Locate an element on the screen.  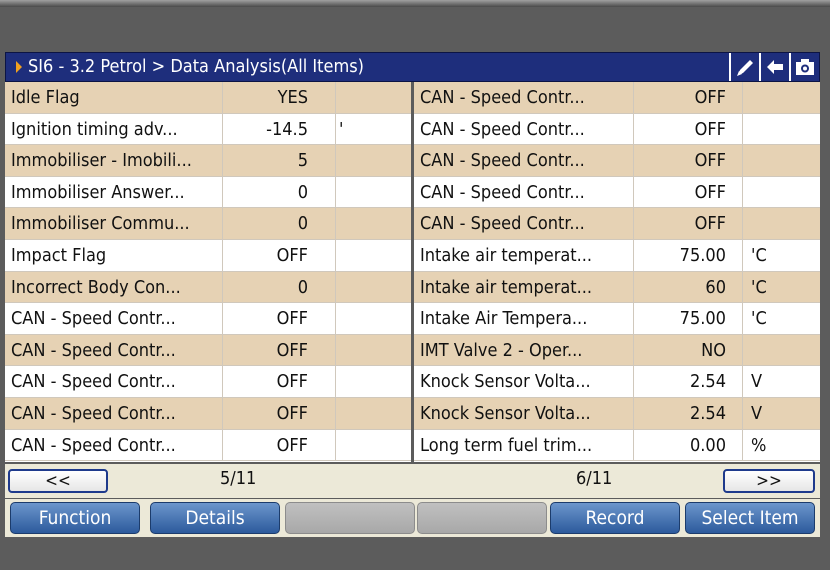
item-value: 60 is located at coordinates (684, 287).